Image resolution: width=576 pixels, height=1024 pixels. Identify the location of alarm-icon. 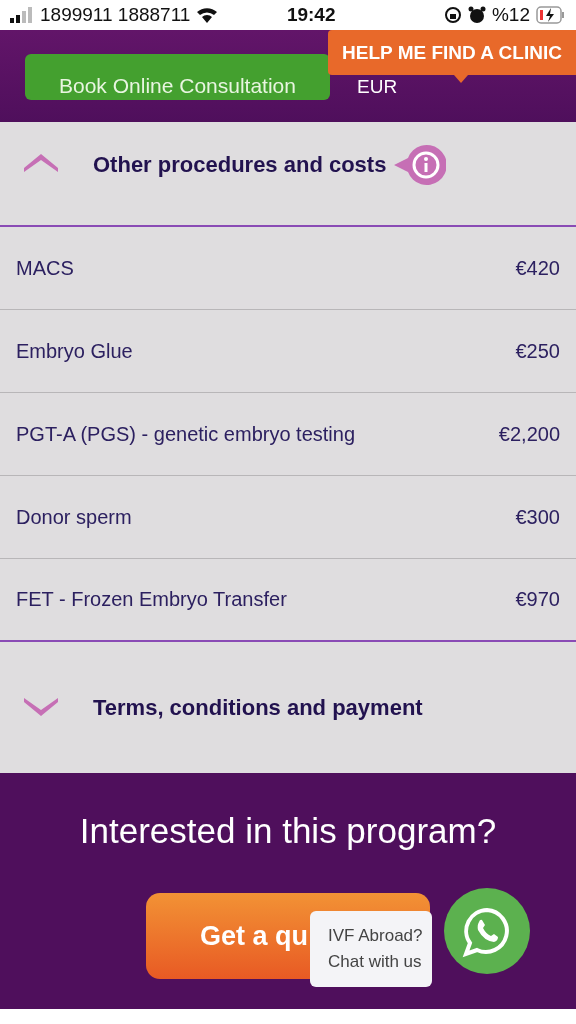
(476, 15).